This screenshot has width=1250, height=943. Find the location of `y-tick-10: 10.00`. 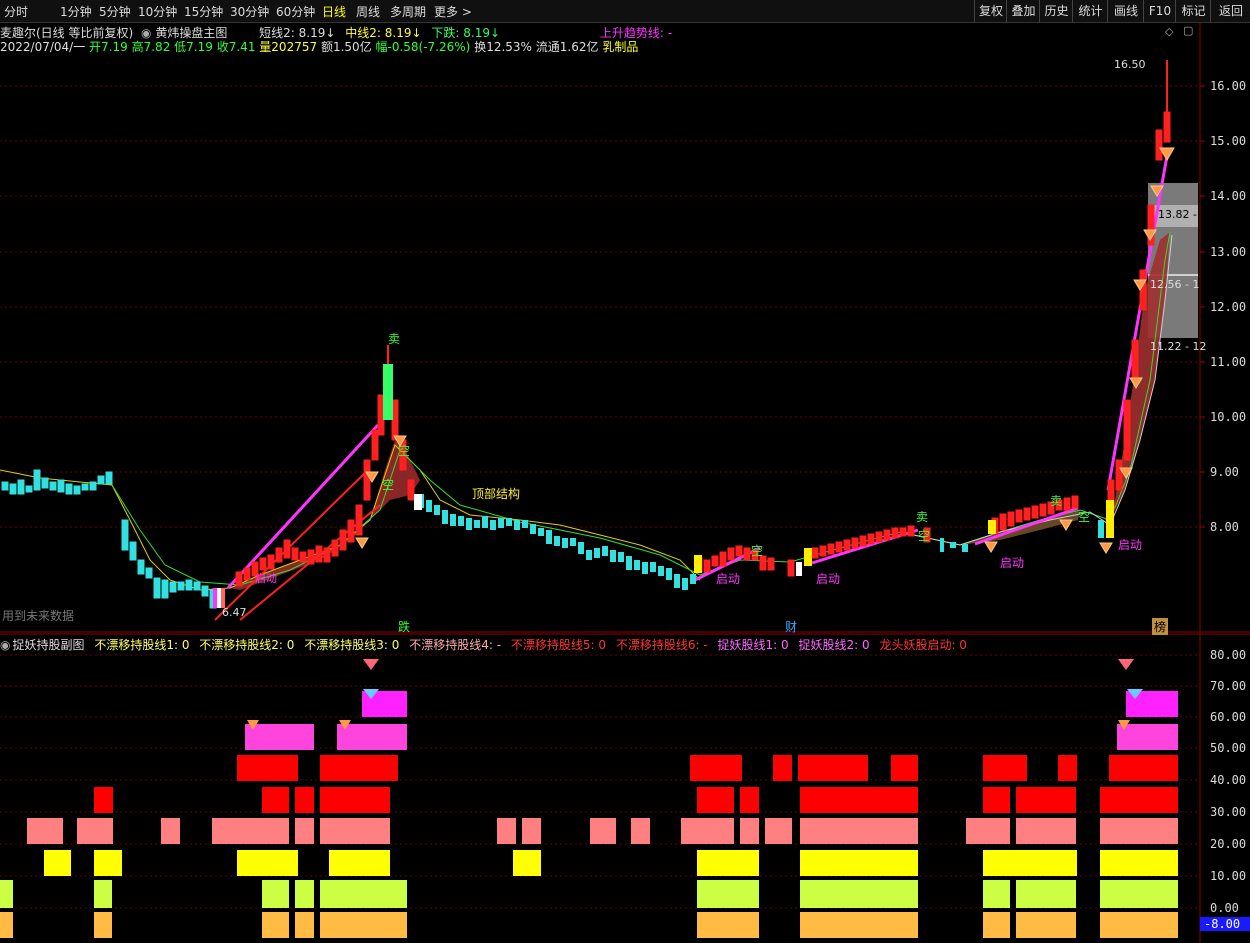

y-tick-10: 10.00 is located at coordinates (1228, 417).